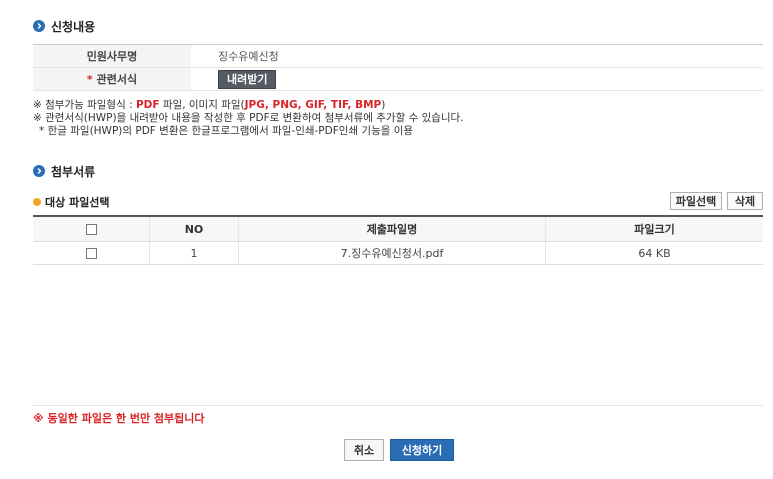 Image resolution: width=773 pixels, height=479 pixels. I want to click on select-file-button: 파일선택, so click(696, 201).